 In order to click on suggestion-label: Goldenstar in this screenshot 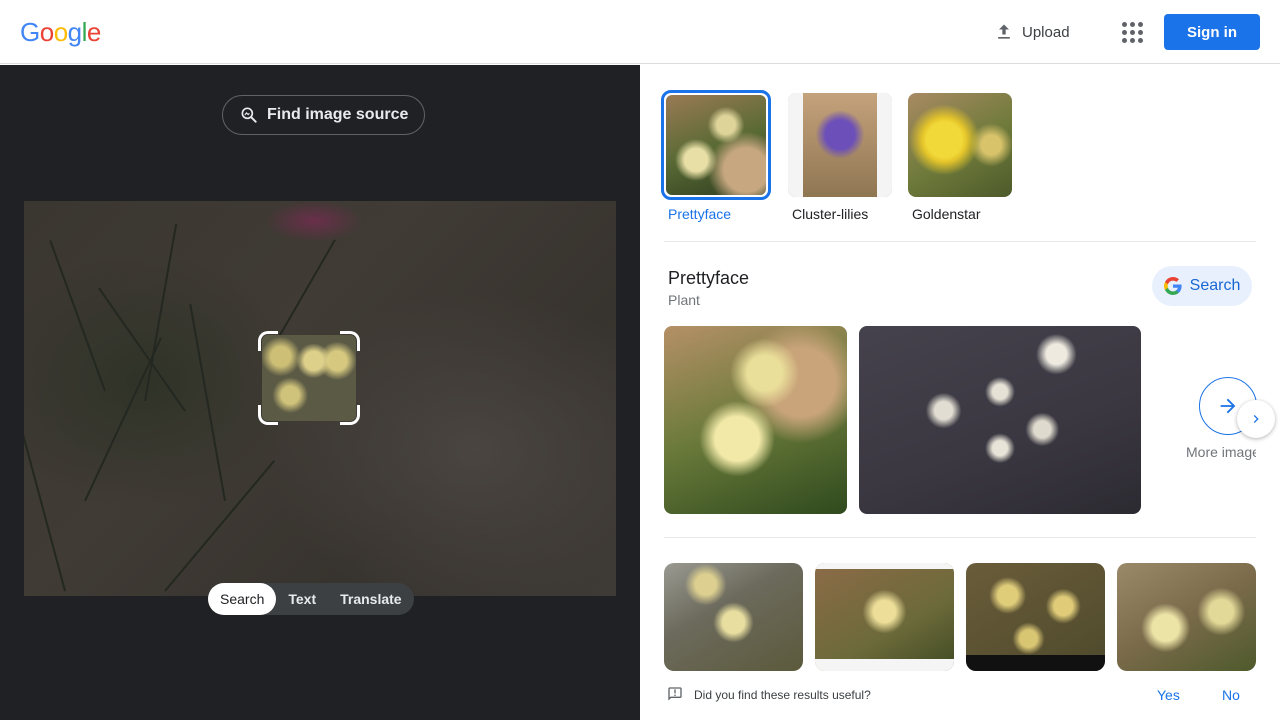, I will do `click(946, 214)`.